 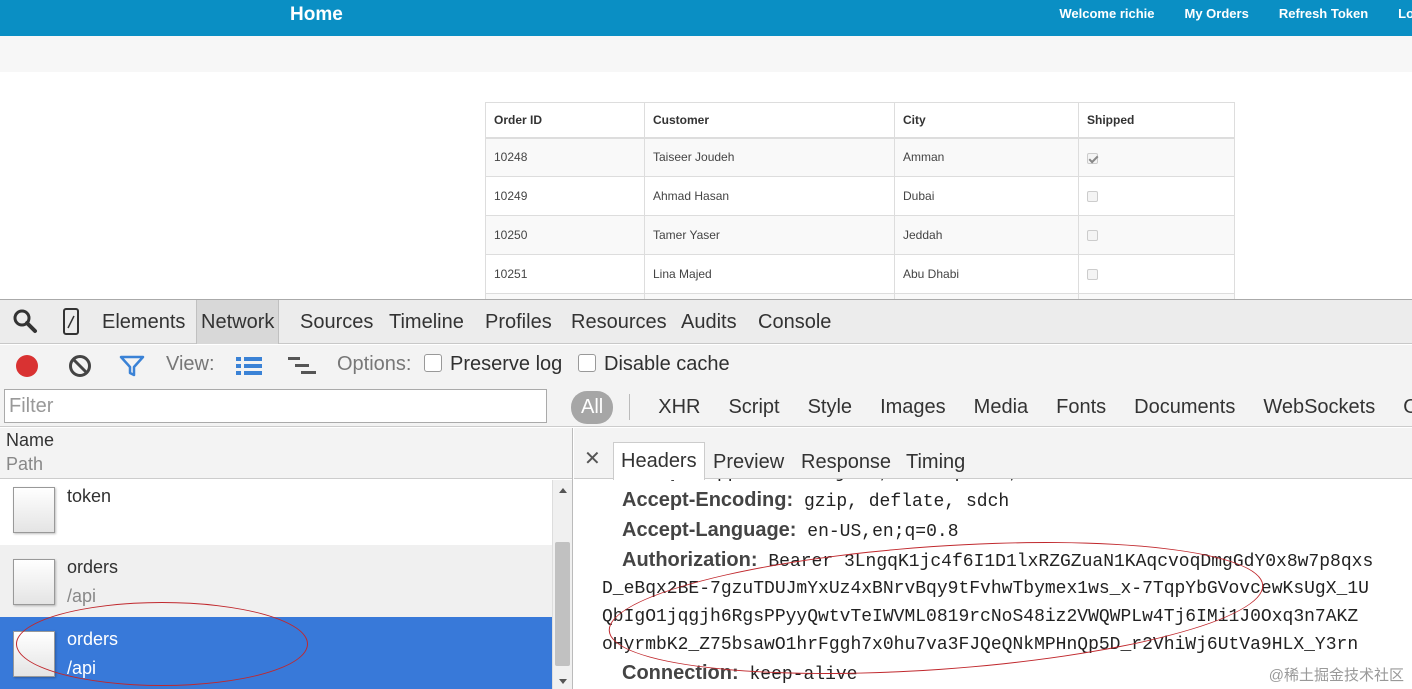 What do you see at coordinates (89, 496) in the screenshot?
I see `request-name: token` at bounding box center [89, 496].